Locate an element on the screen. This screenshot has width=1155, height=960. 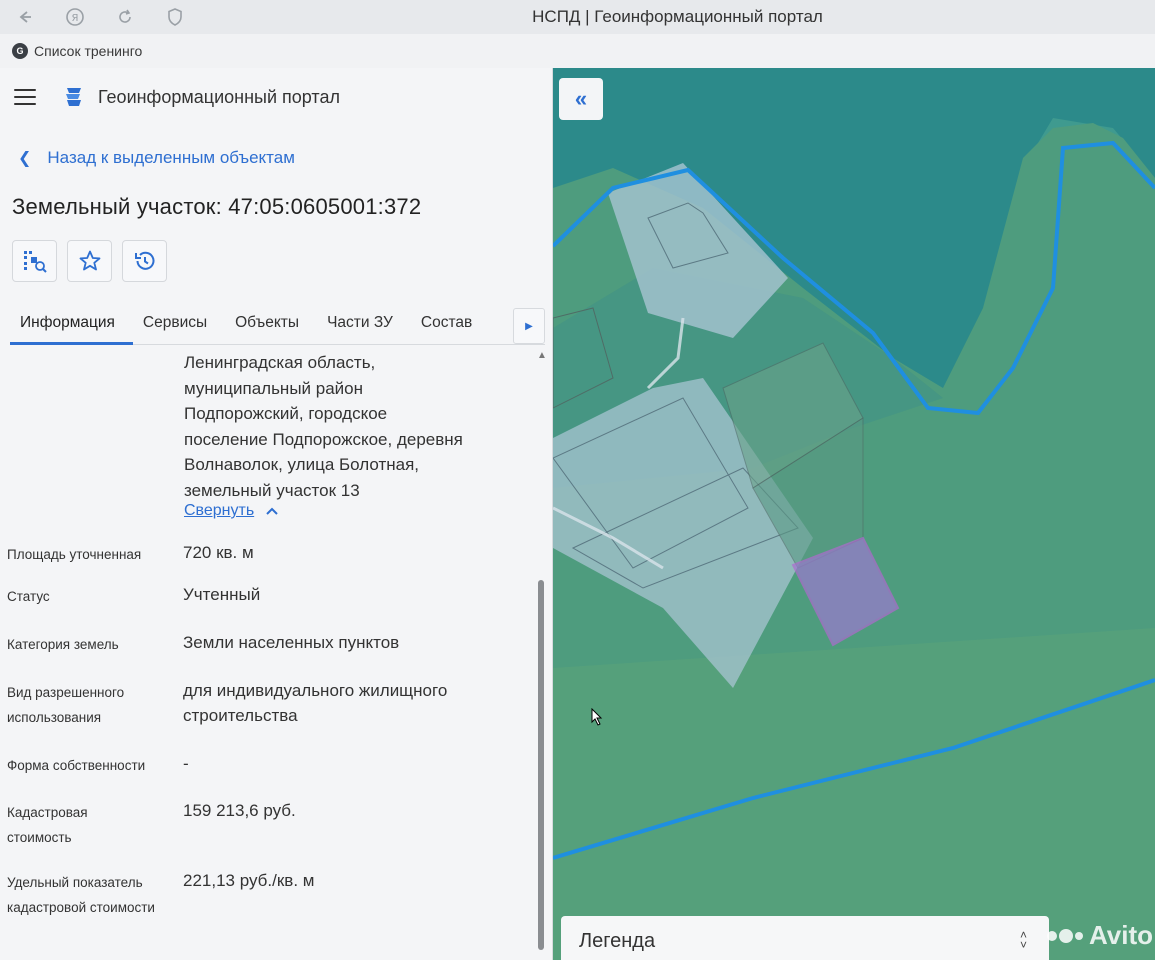
address-line: поселение Подпорожское, деревня is located at coordinates (323, 439).